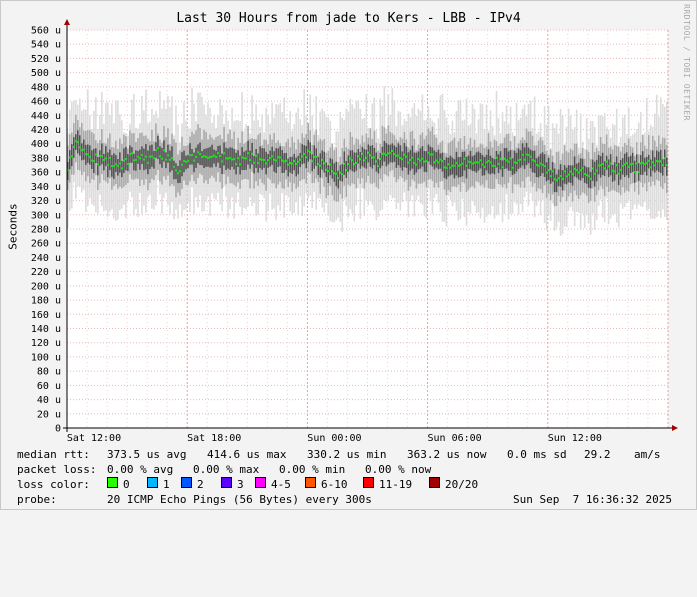 Image resolution: width=697 pixels, height=597 pixels. Describe the element at coordinates (57, 469) in the screenshot. I see `packet-loss-label: packet loss:` at that location.